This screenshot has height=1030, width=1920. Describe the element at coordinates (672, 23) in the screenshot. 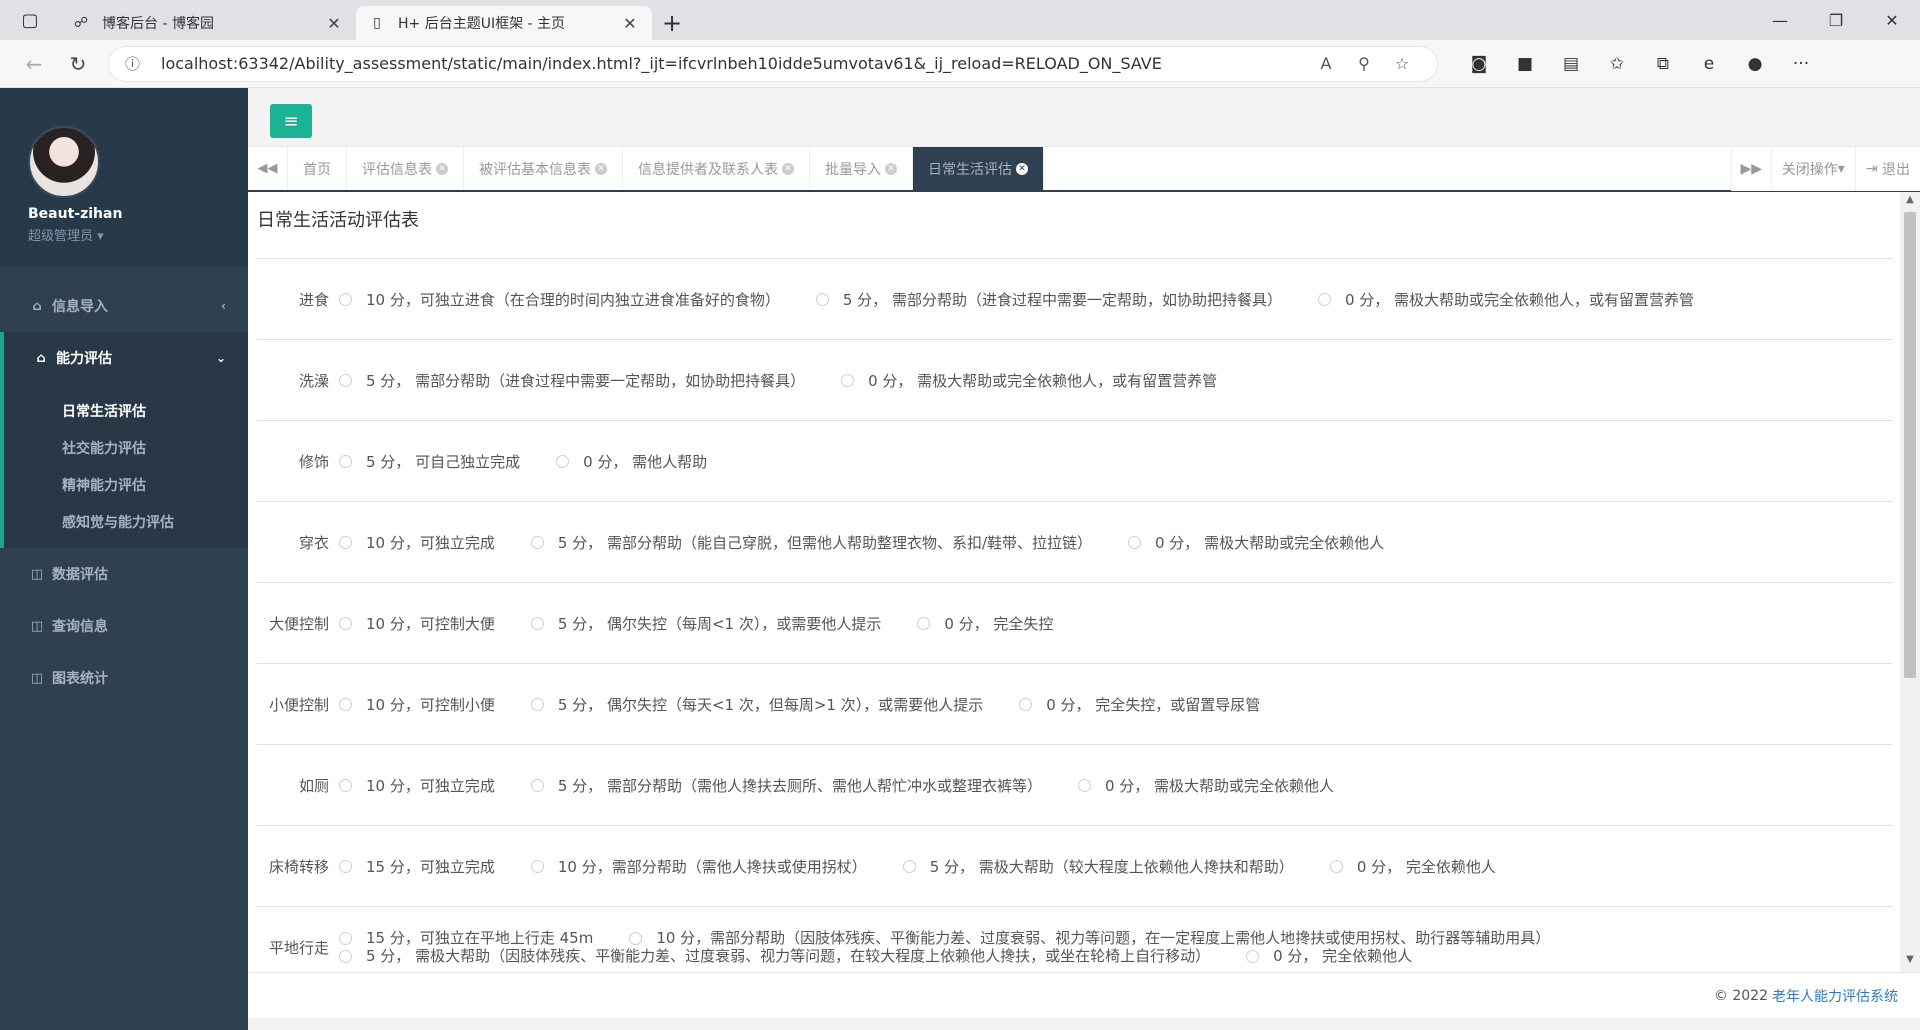

I see `new-tab-button: +` at that location.